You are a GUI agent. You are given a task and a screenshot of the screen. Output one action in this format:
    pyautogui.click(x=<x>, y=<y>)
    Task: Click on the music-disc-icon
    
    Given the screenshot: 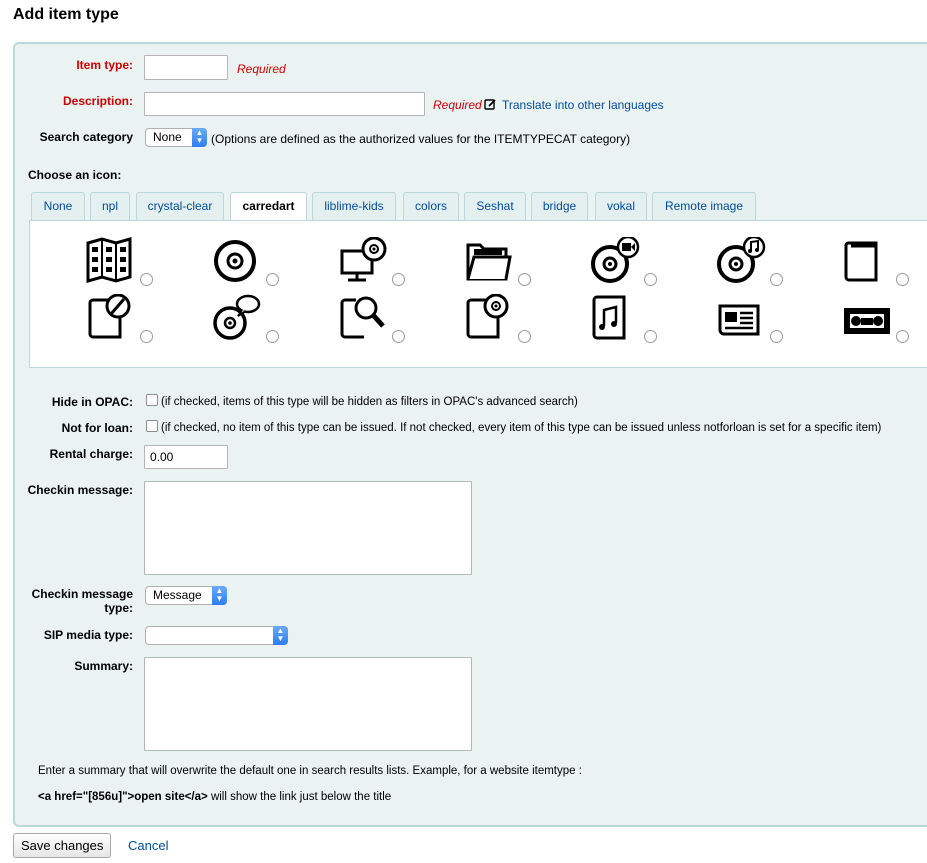 What is the action you would take?
    pyautogui.click(x=741, y=260)
    